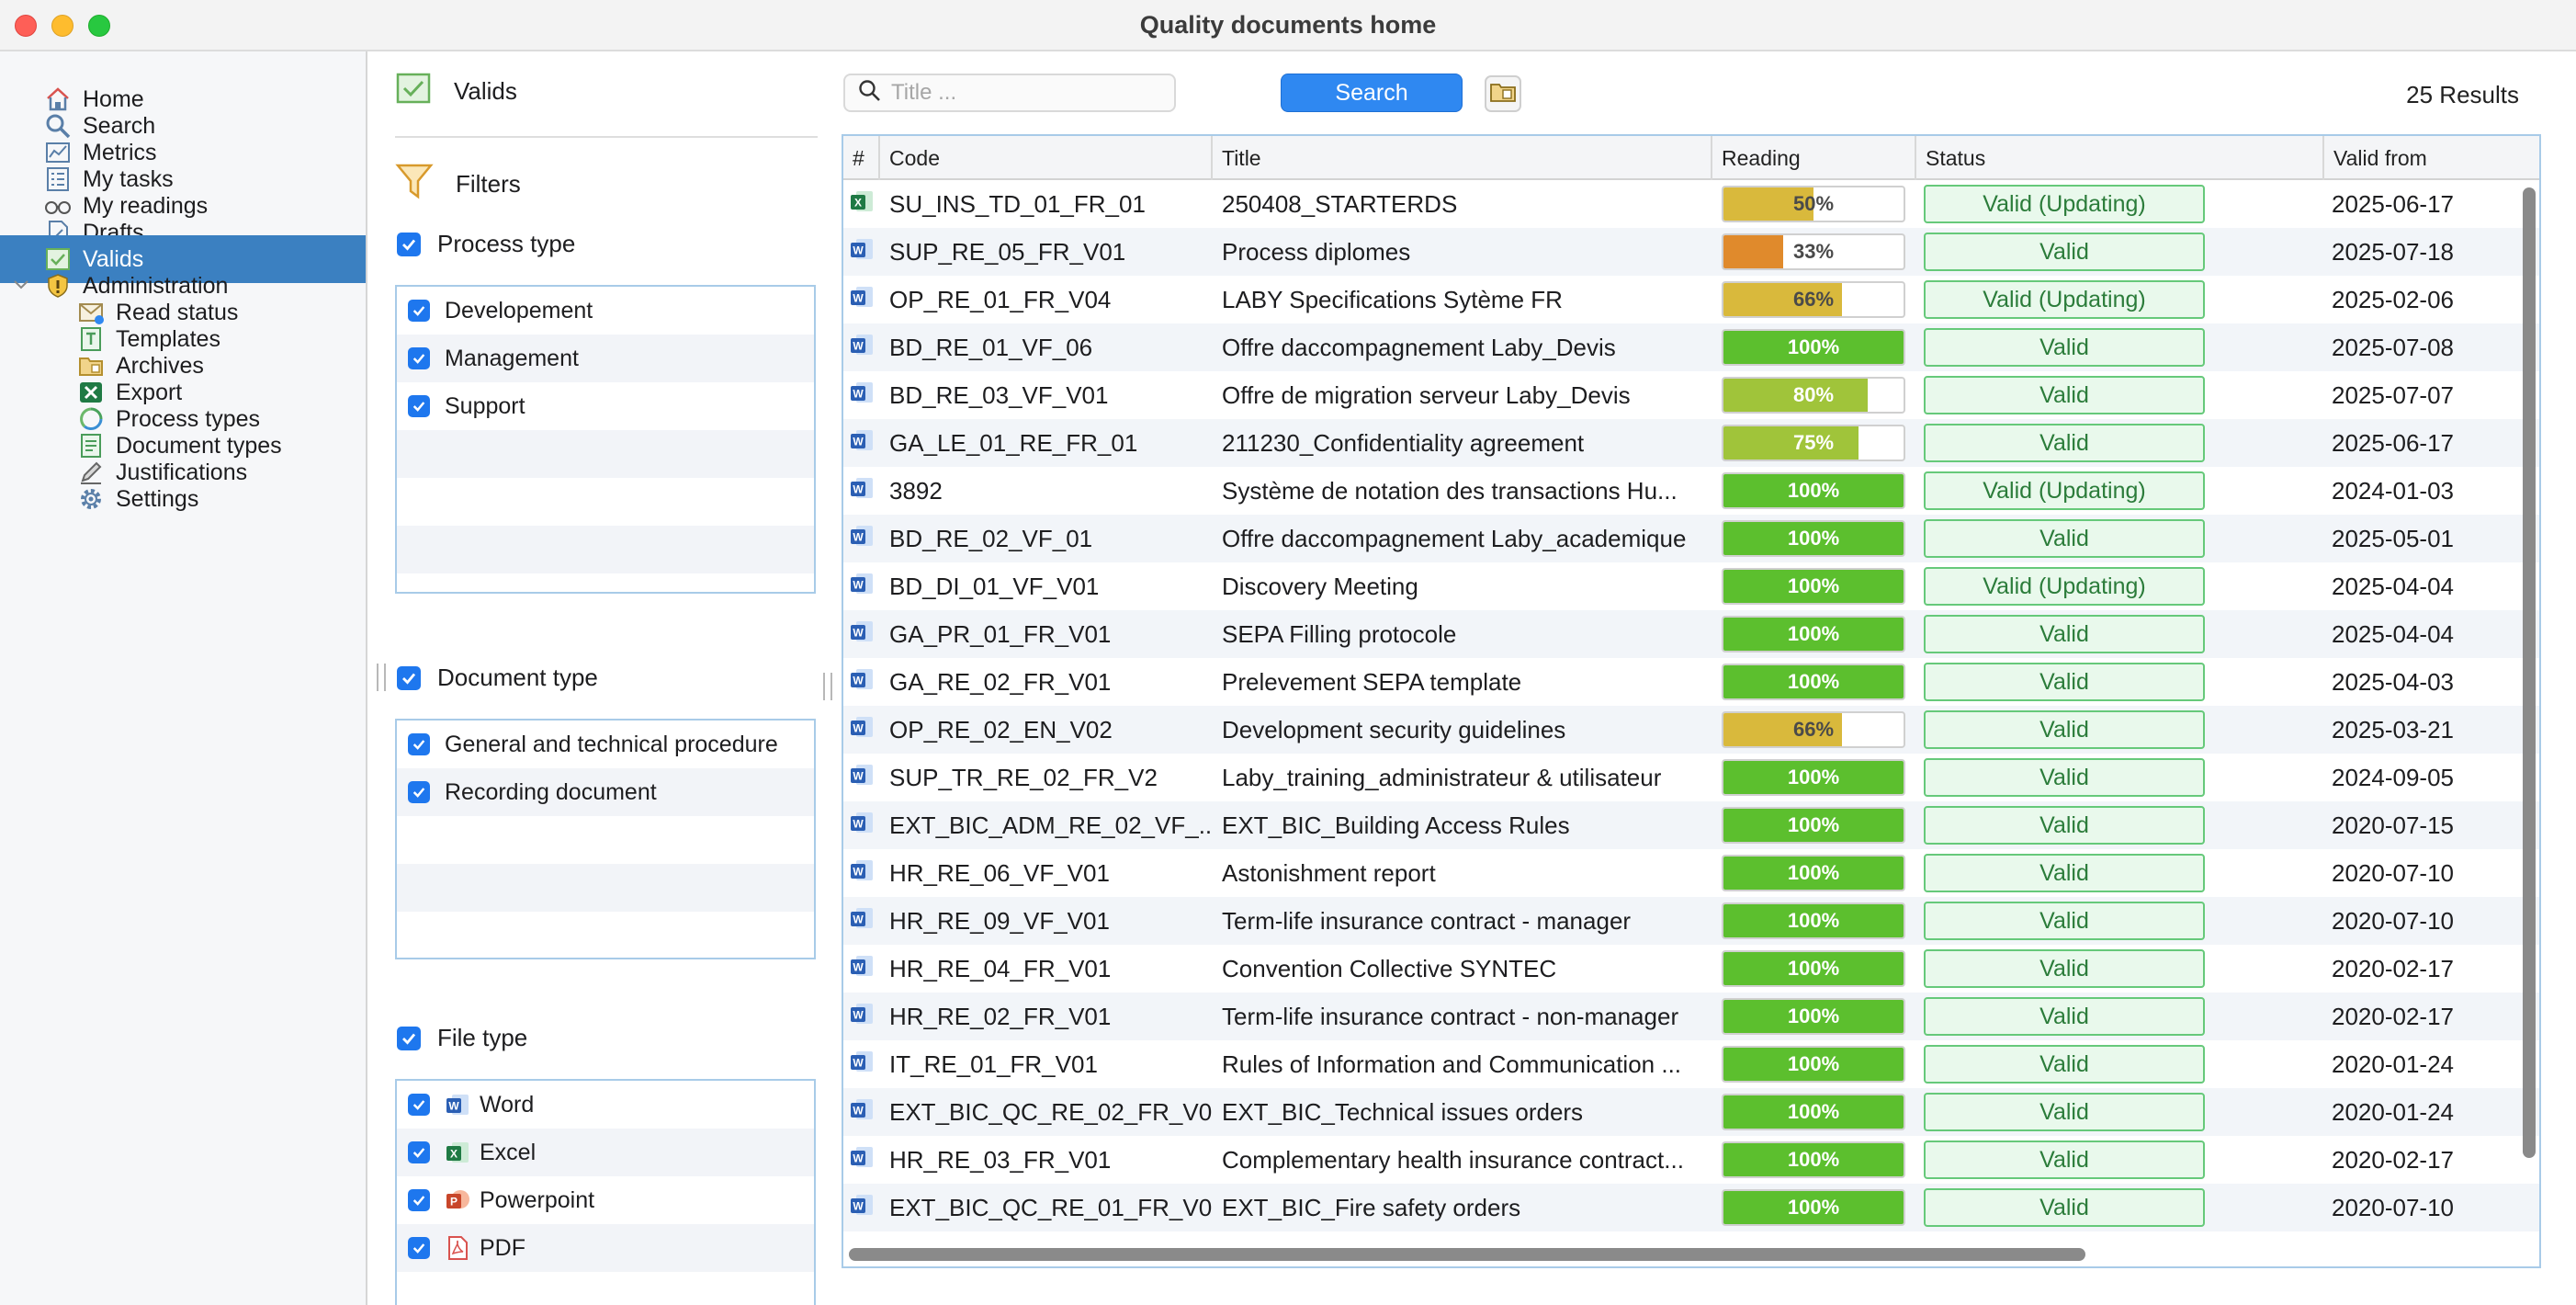  What do you see at coordinates (605, 359) in the screenshot?
I see `list-item: Management` at bounding box center [605, 359].